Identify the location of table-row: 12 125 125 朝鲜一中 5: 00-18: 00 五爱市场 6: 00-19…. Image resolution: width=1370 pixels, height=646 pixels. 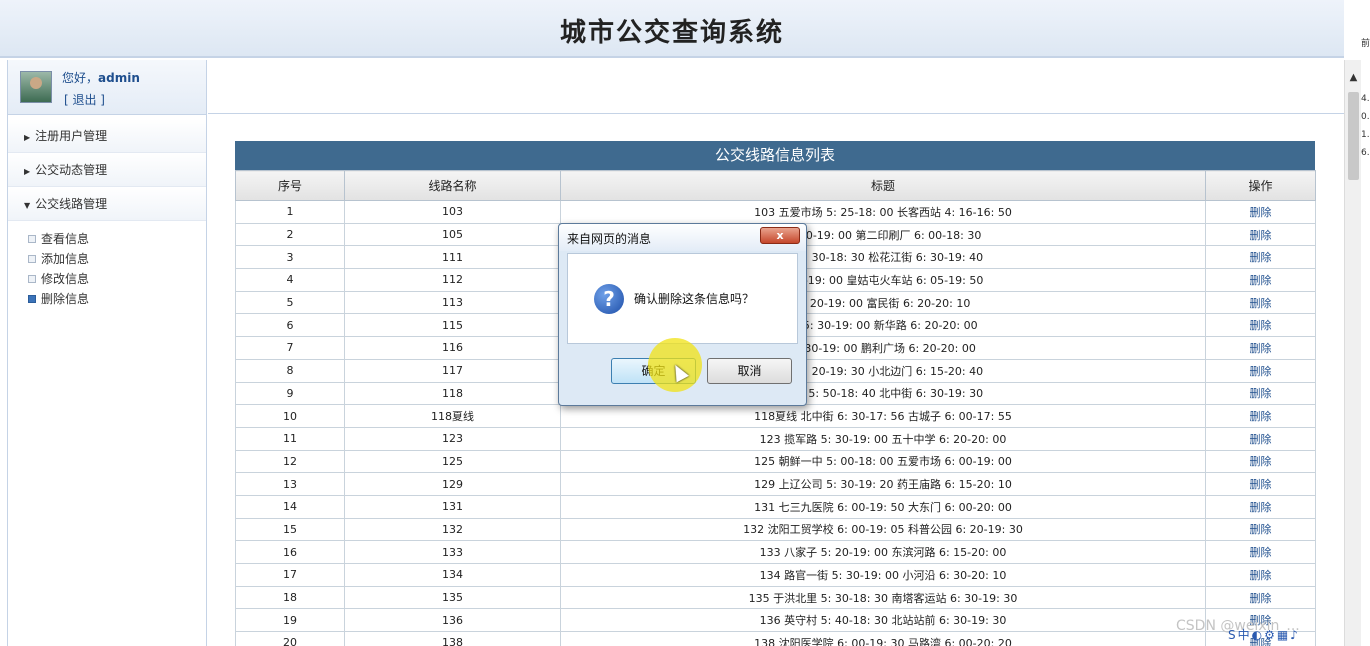
(775, 461).